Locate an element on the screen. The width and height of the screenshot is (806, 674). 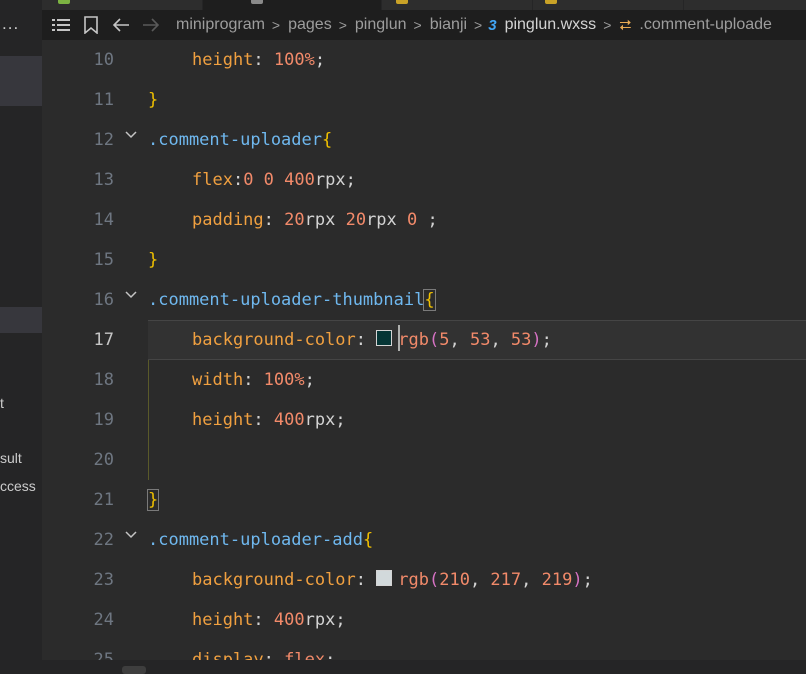
code-text: .comment-uploader{ is located at coordinates (240, 140).